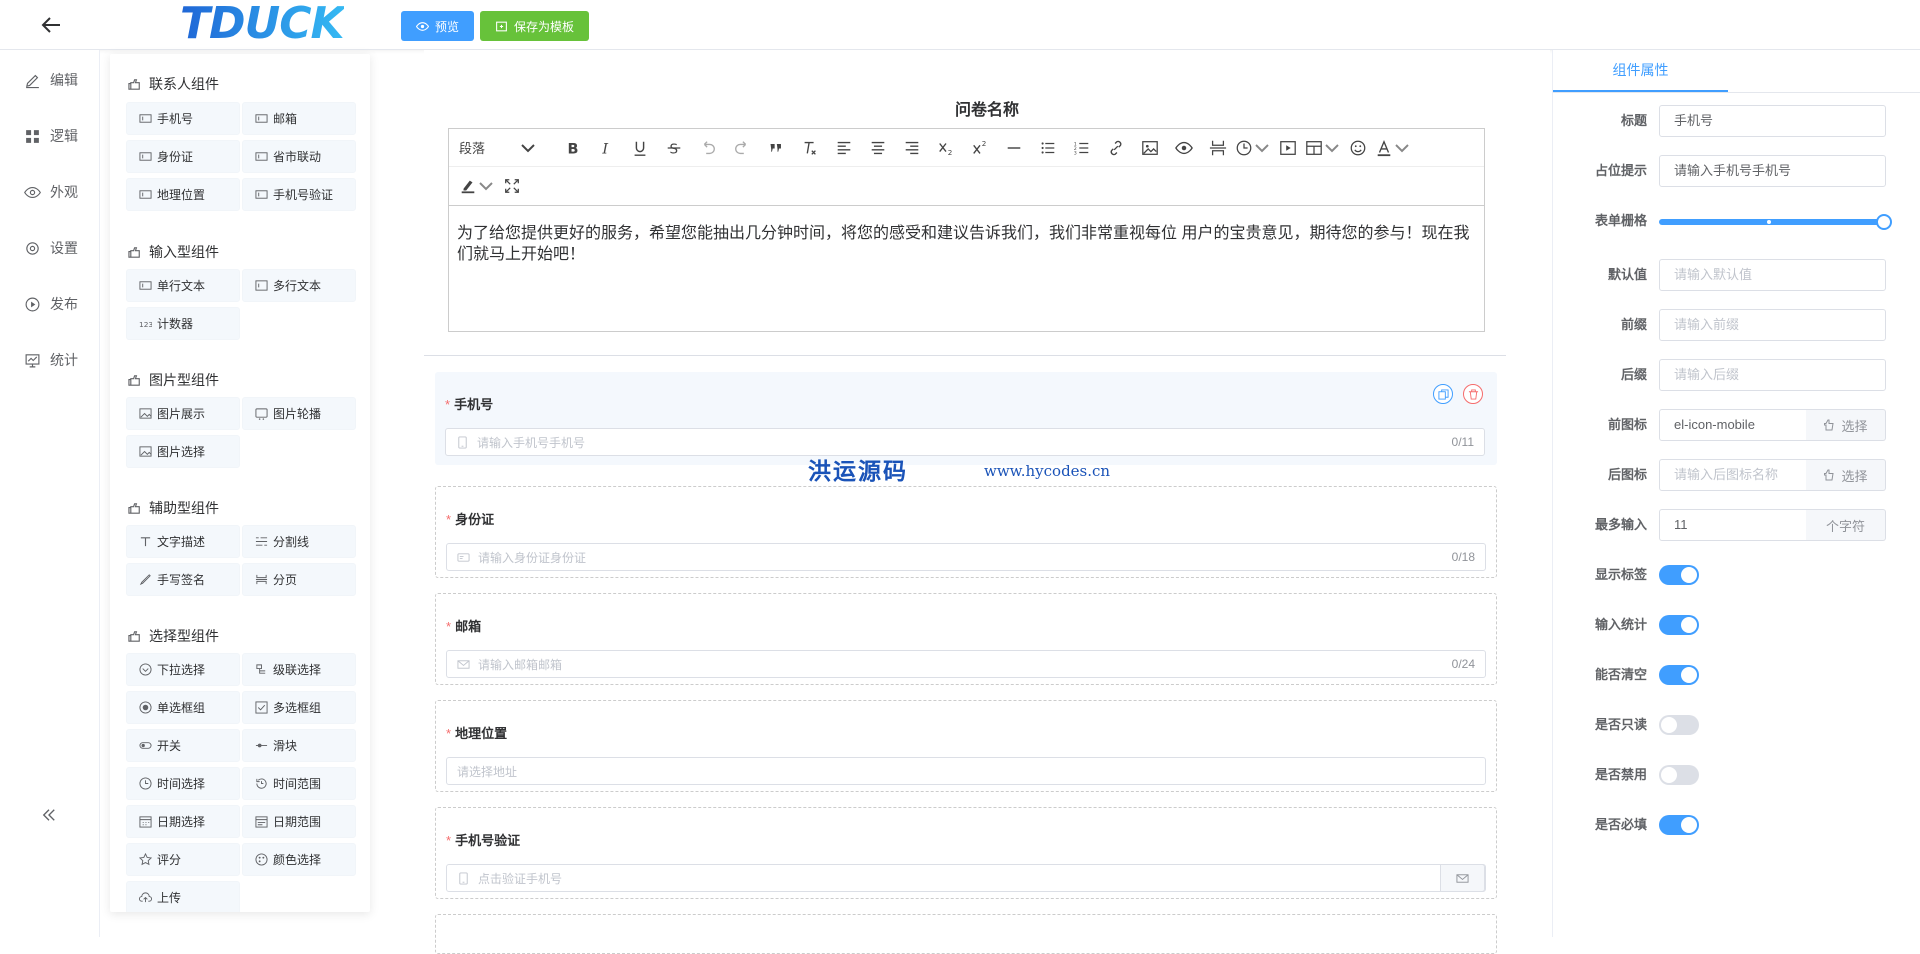 The image size is (1920, 954). Describe the element at coordinates (299, 707) in the screenshot. I see `comp-checkbox-group: 多选框组` at that location.